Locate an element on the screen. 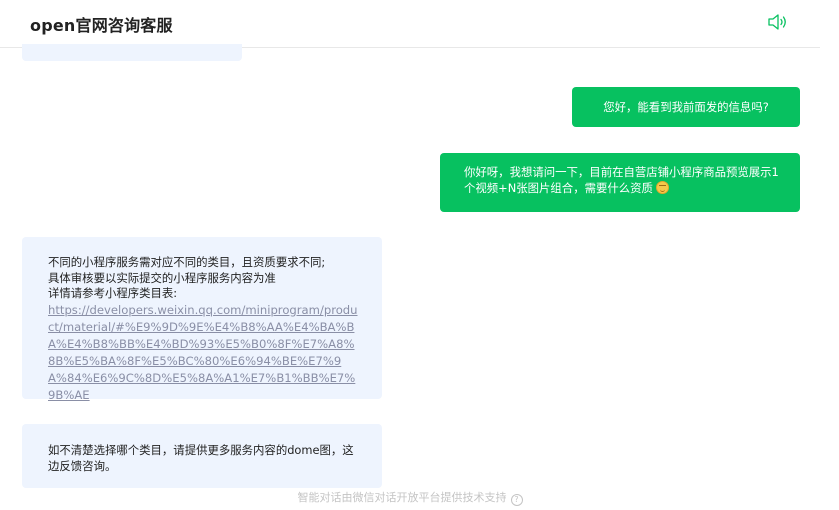 This screenshot has width=839, height=510. bot-message-text: 如不清楚选择哪个类目，请提供更多服务内容的dome图，这边反馈咨询。 is located at coordinates (201, 458).